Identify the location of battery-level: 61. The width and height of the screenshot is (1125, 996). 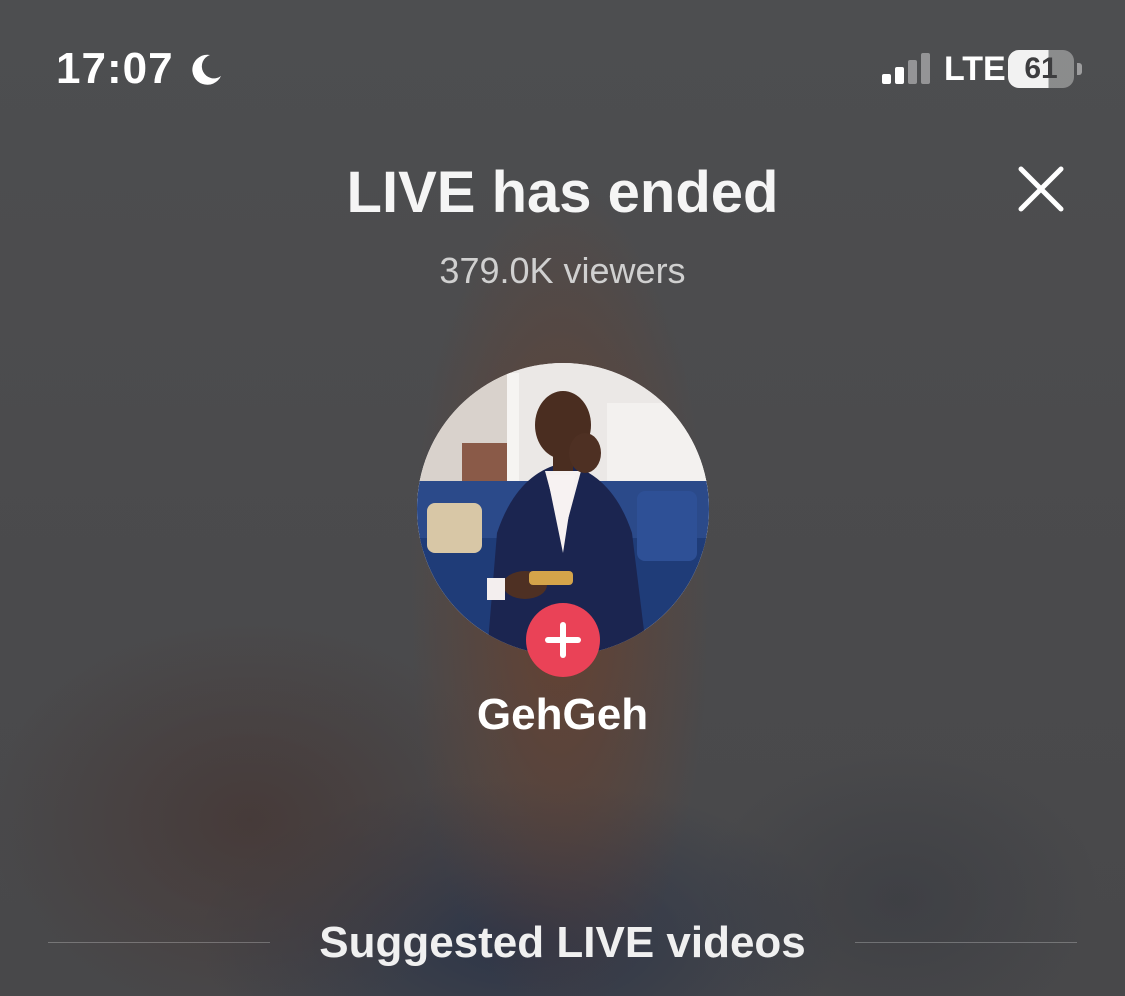
(1041, 68).